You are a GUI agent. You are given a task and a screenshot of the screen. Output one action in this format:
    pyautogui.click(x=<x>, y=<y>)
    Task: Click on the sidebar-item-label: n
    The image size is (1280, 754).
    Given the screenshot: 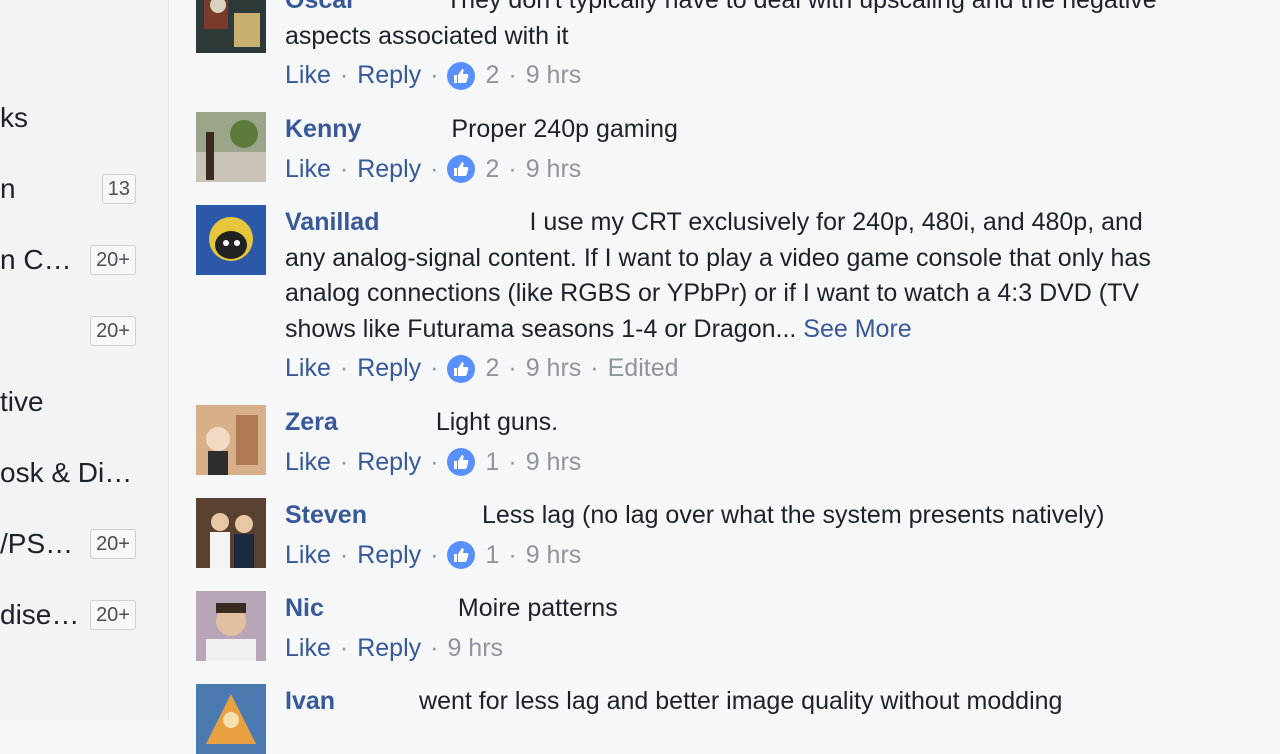 What is the action you would take?
    pyautogui.click(x=8, y=188)
    